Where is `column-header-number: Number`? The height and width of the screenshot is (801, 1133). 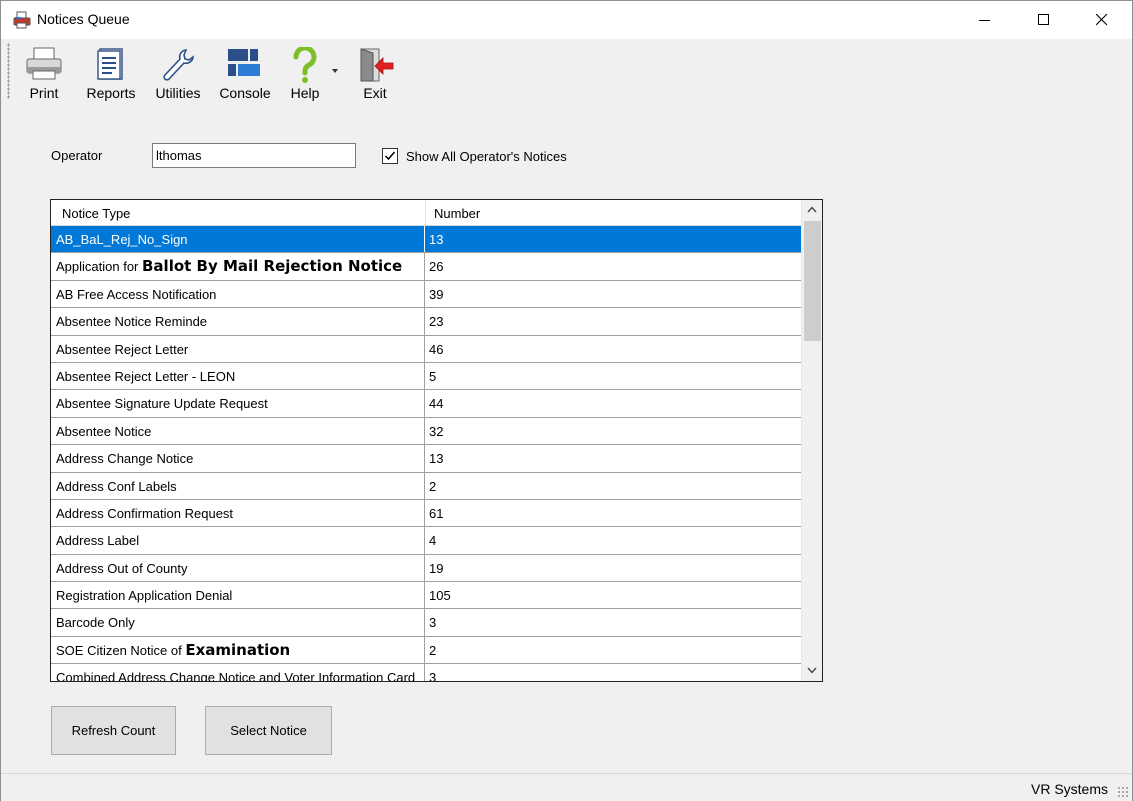 column-header-number: Number is located at coordinates (457, 213).